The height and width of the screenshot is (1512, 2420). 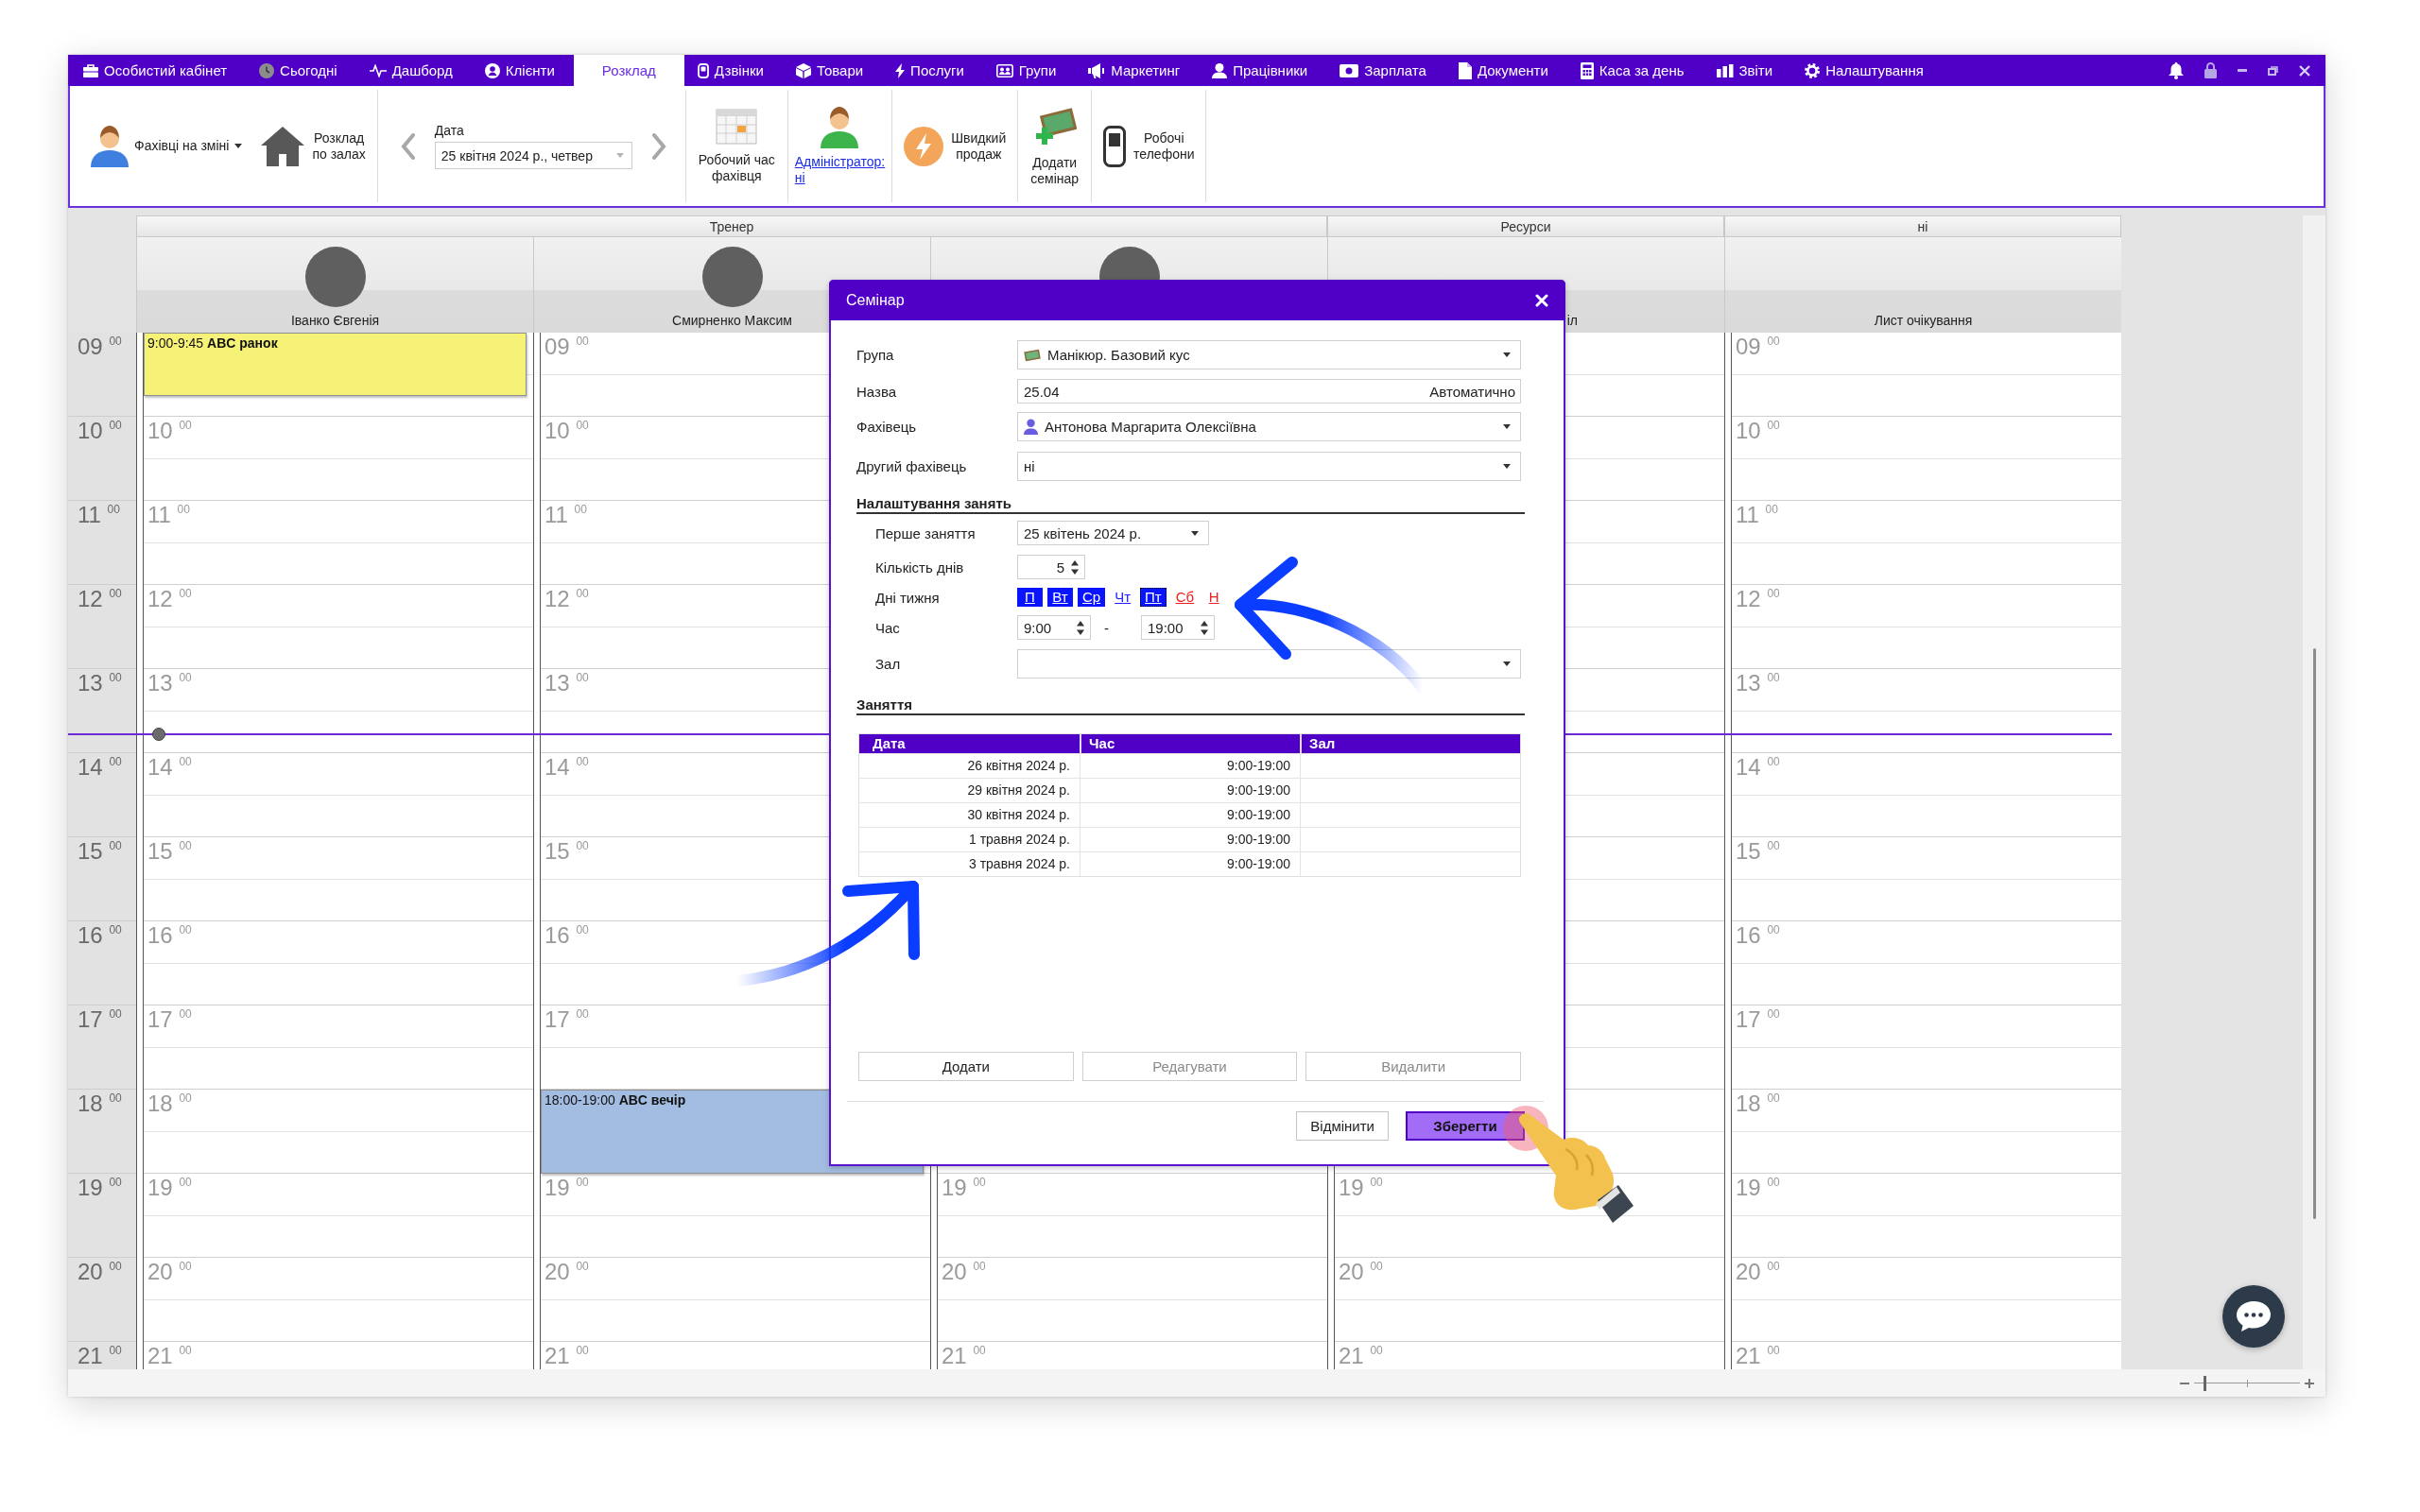 What do you see at coordinates (1030, 597) in the screenshot?
I see `weekday-toggle: П` at bounding box center [1030, 597].